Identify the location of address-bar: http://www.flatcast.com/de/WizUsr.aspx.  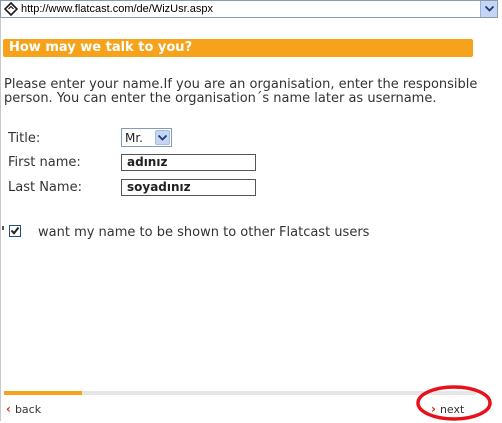
(249, 9).